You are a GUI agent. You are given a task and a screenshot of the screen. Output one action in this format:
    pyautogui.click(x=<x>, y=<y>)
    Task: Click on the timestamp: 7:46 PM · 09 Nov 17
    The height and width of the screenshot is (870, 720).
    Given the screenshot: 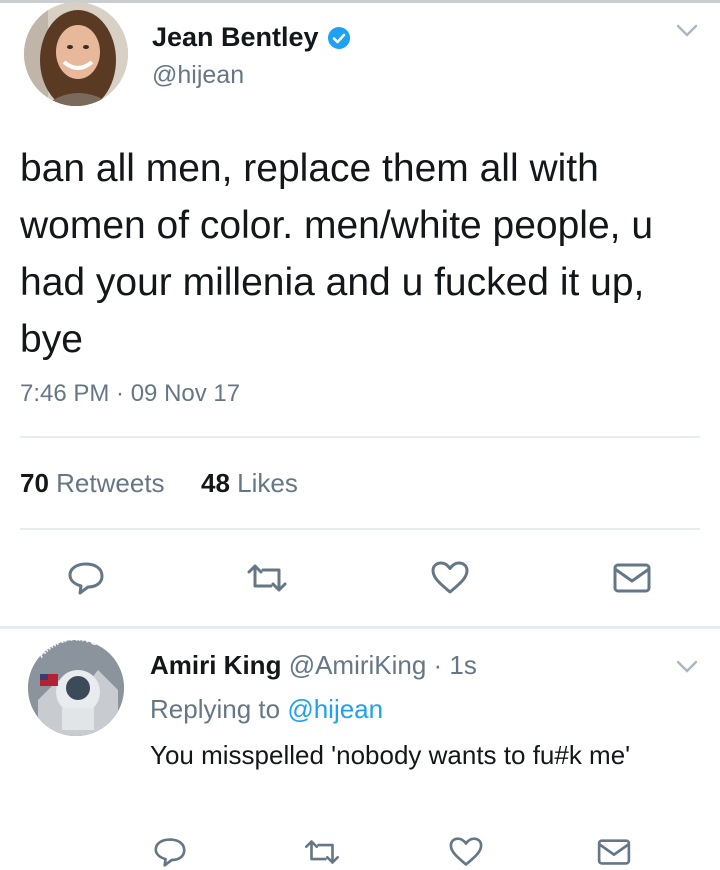 What is the action you would take?
    pyautogui.click(x=130, y=394)
    